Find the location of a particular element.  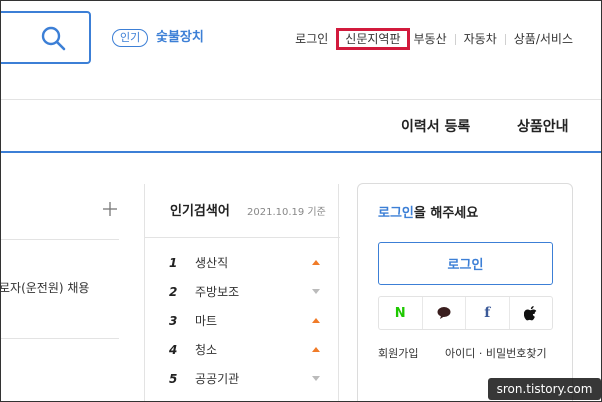

popular-tag: 인기 is located at coordinates (130, 38).